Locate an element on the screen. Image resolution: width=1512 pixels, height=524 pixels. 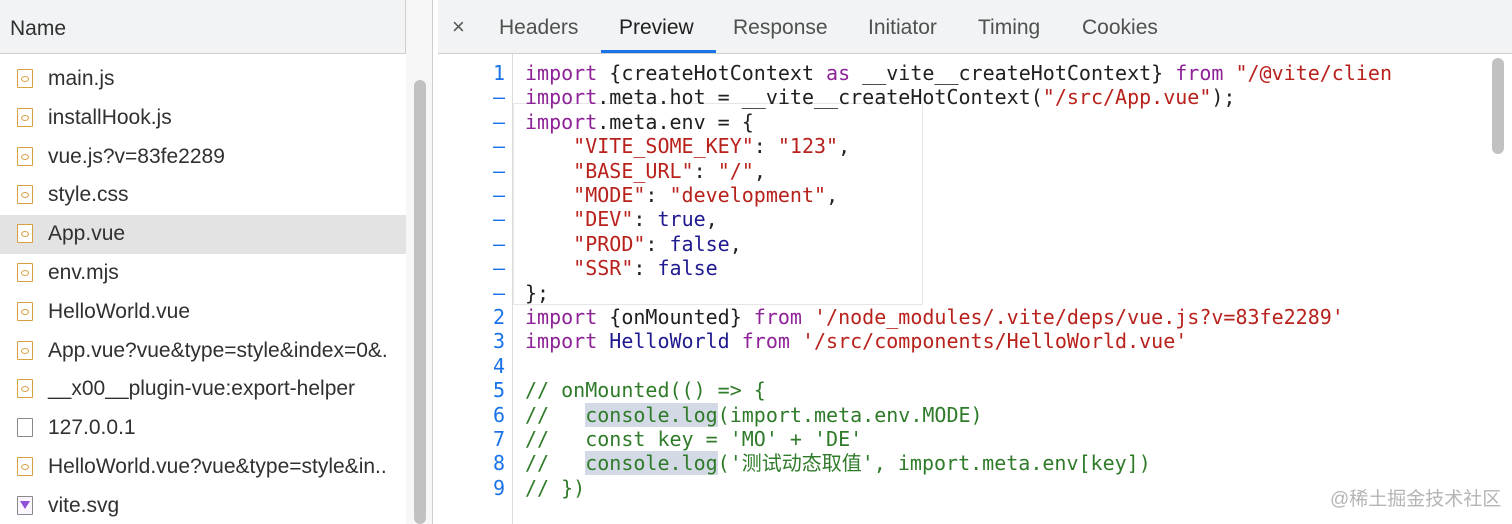
request-row-vite-svg: vite.svg is located at coordinates (203, 505).